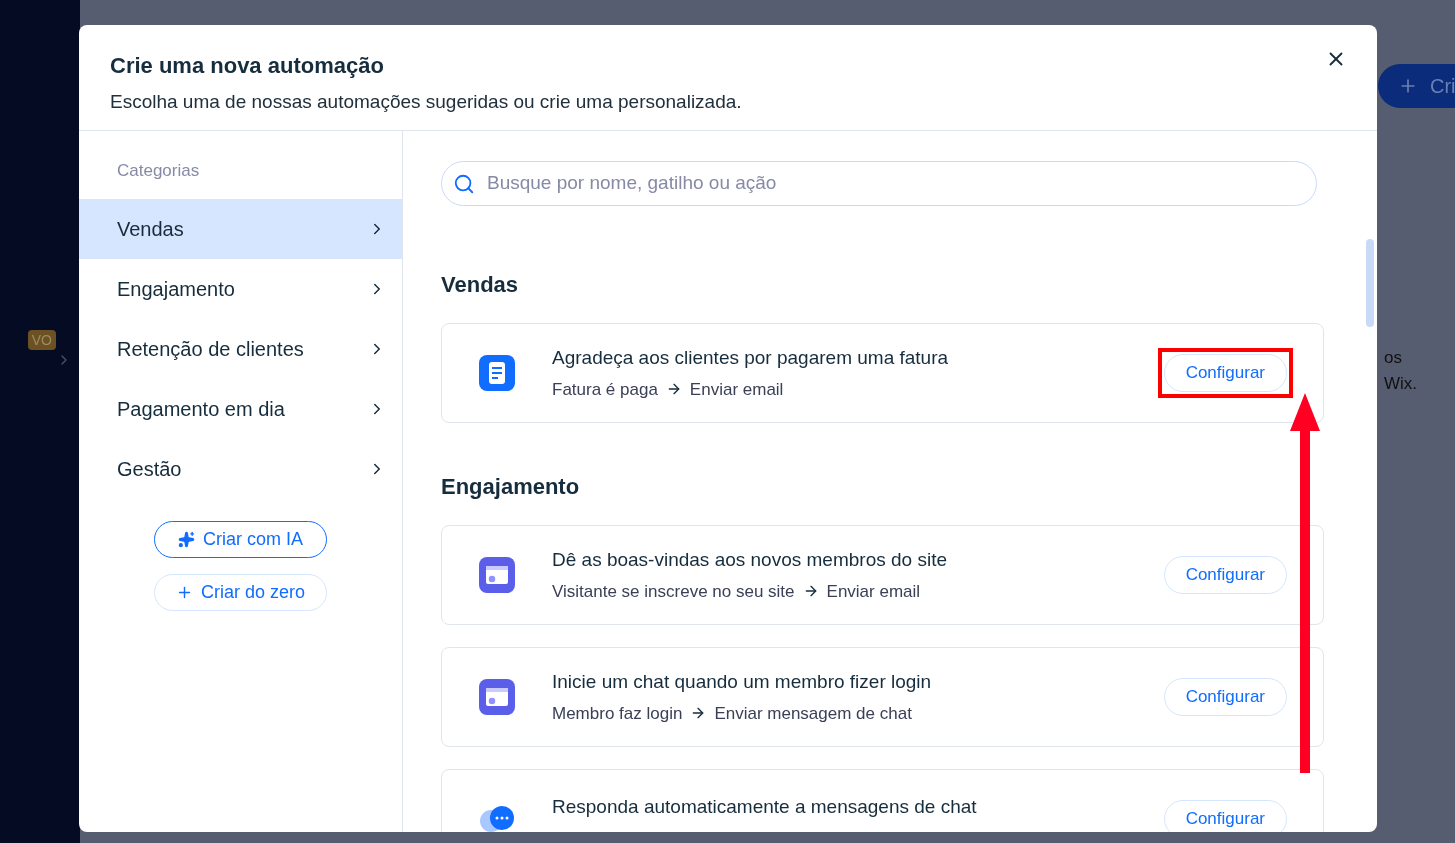 This screenshot has height=843, width=1455. I want to click on section-heading: Vendas, so click(480, 285).